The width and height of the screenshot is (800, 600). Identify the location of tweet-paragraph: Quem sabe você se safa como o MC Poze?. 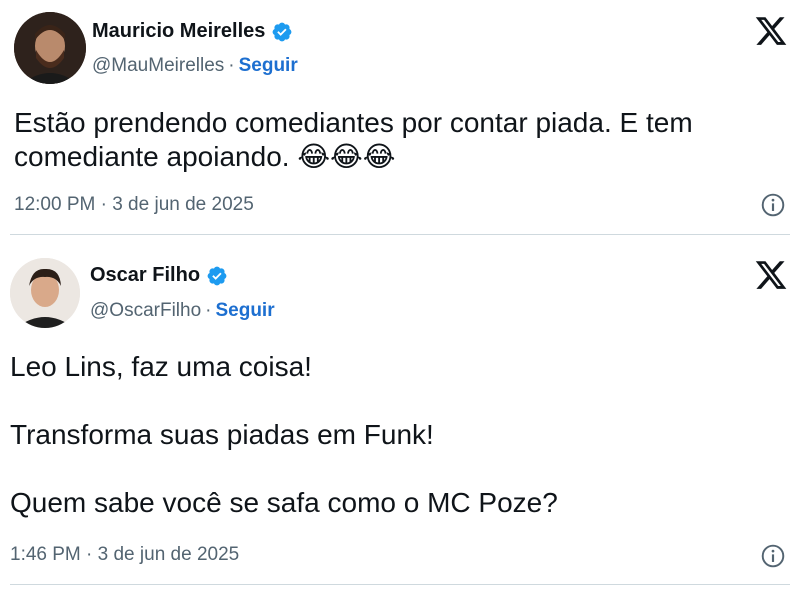
(284, 502).